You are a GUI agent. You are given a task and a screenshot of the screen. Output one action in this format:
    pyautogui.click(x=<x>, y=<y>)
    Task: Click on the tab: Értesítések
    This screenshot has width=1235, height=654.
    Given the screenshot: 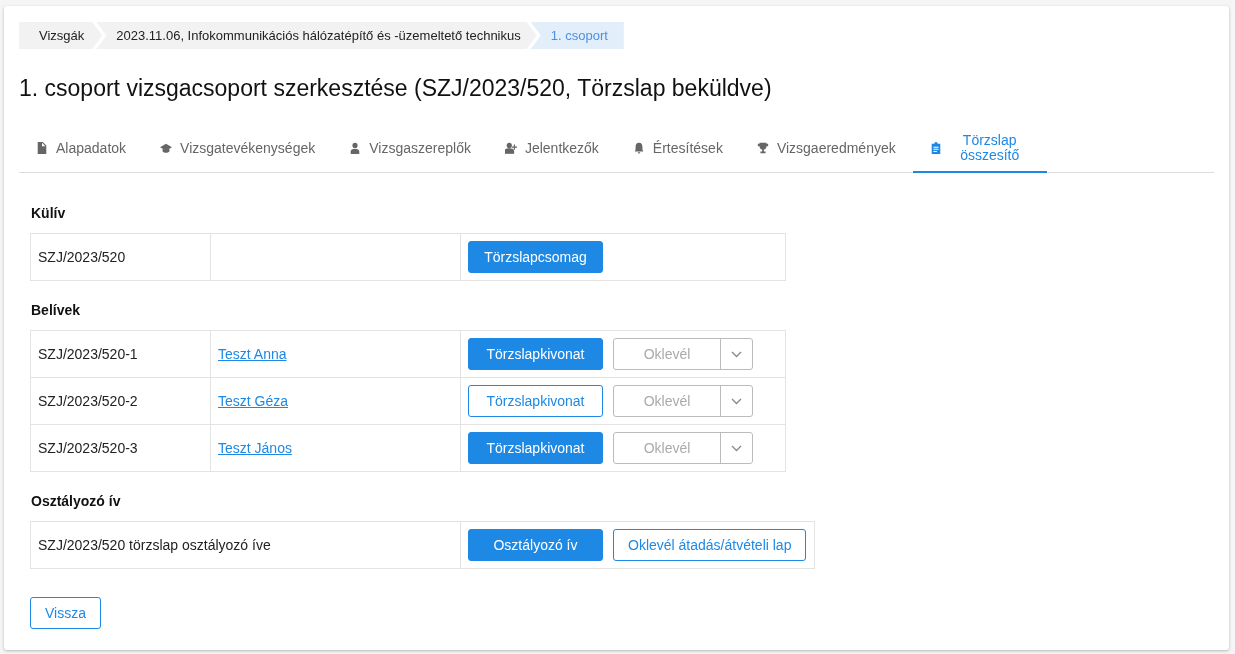 What is the action you would take?
    pyautogui.click(x=677, y=149)
    